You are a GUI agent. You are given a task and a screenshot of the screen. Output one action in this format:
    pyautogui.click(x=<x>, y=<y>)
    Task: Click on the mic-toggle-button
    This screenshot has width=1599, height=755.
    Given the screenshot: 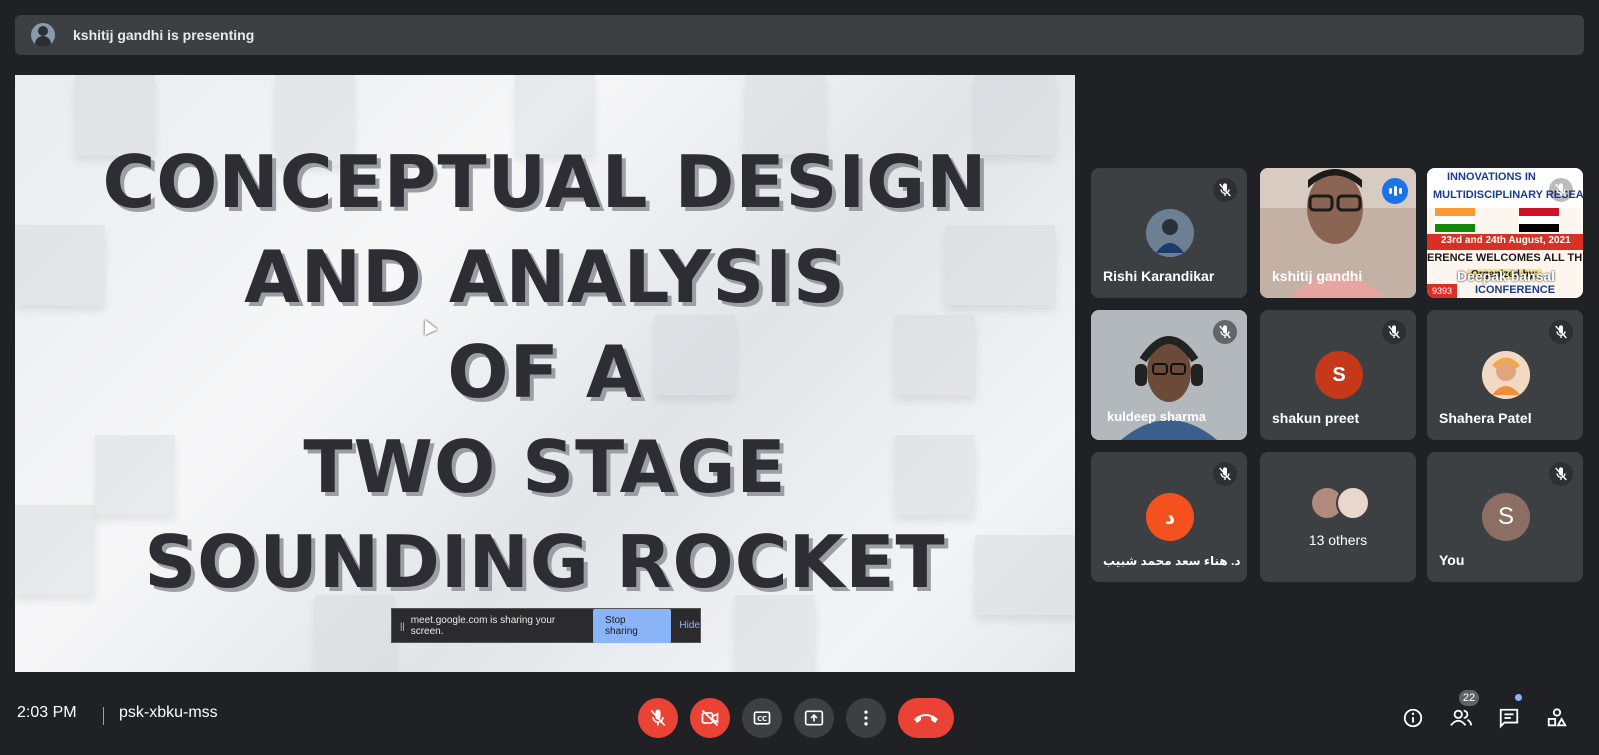 What is the action you would take?
    pyautogui.click(x=658, y=718)
    